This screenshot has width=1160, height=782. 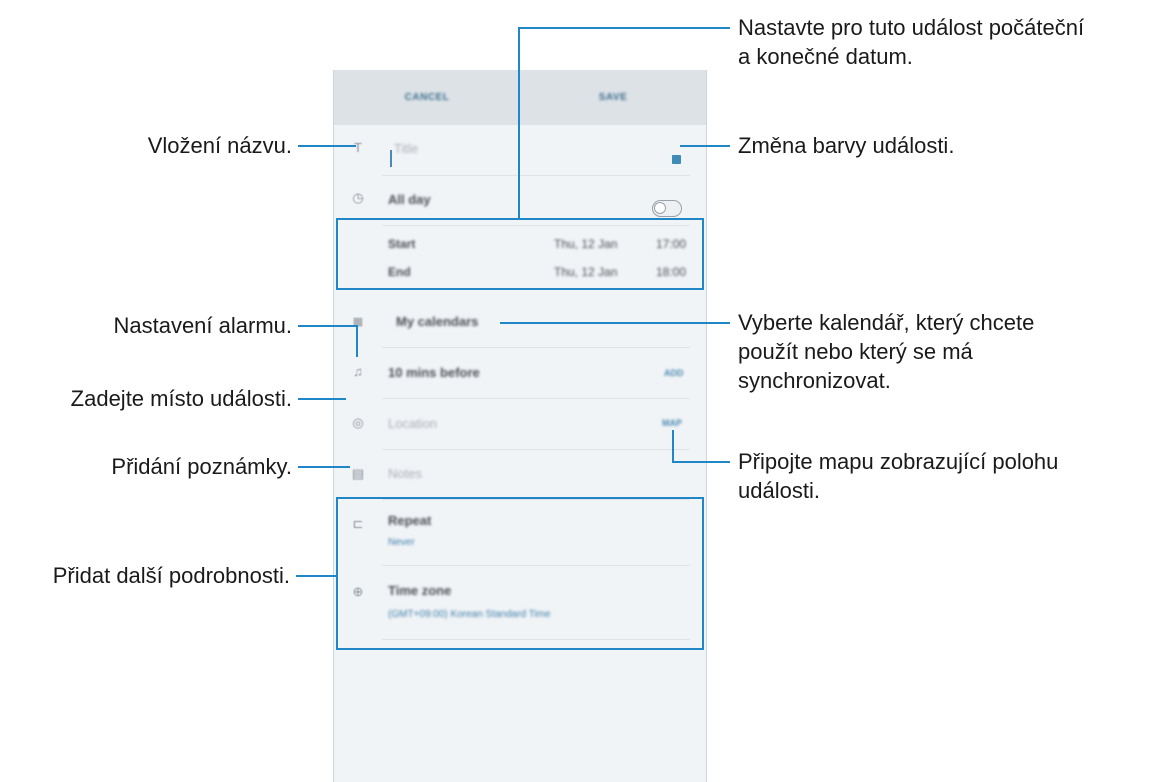 I want to click on action-bar: CANCEL SAVE, so click(x=520, y=97).